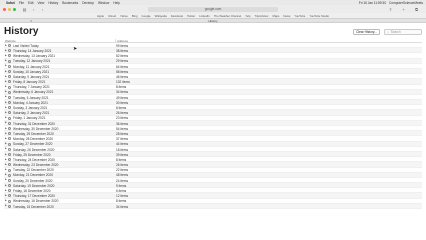 The image size is (426, 240). I want to click on menu-view: View, so click(41, 3).